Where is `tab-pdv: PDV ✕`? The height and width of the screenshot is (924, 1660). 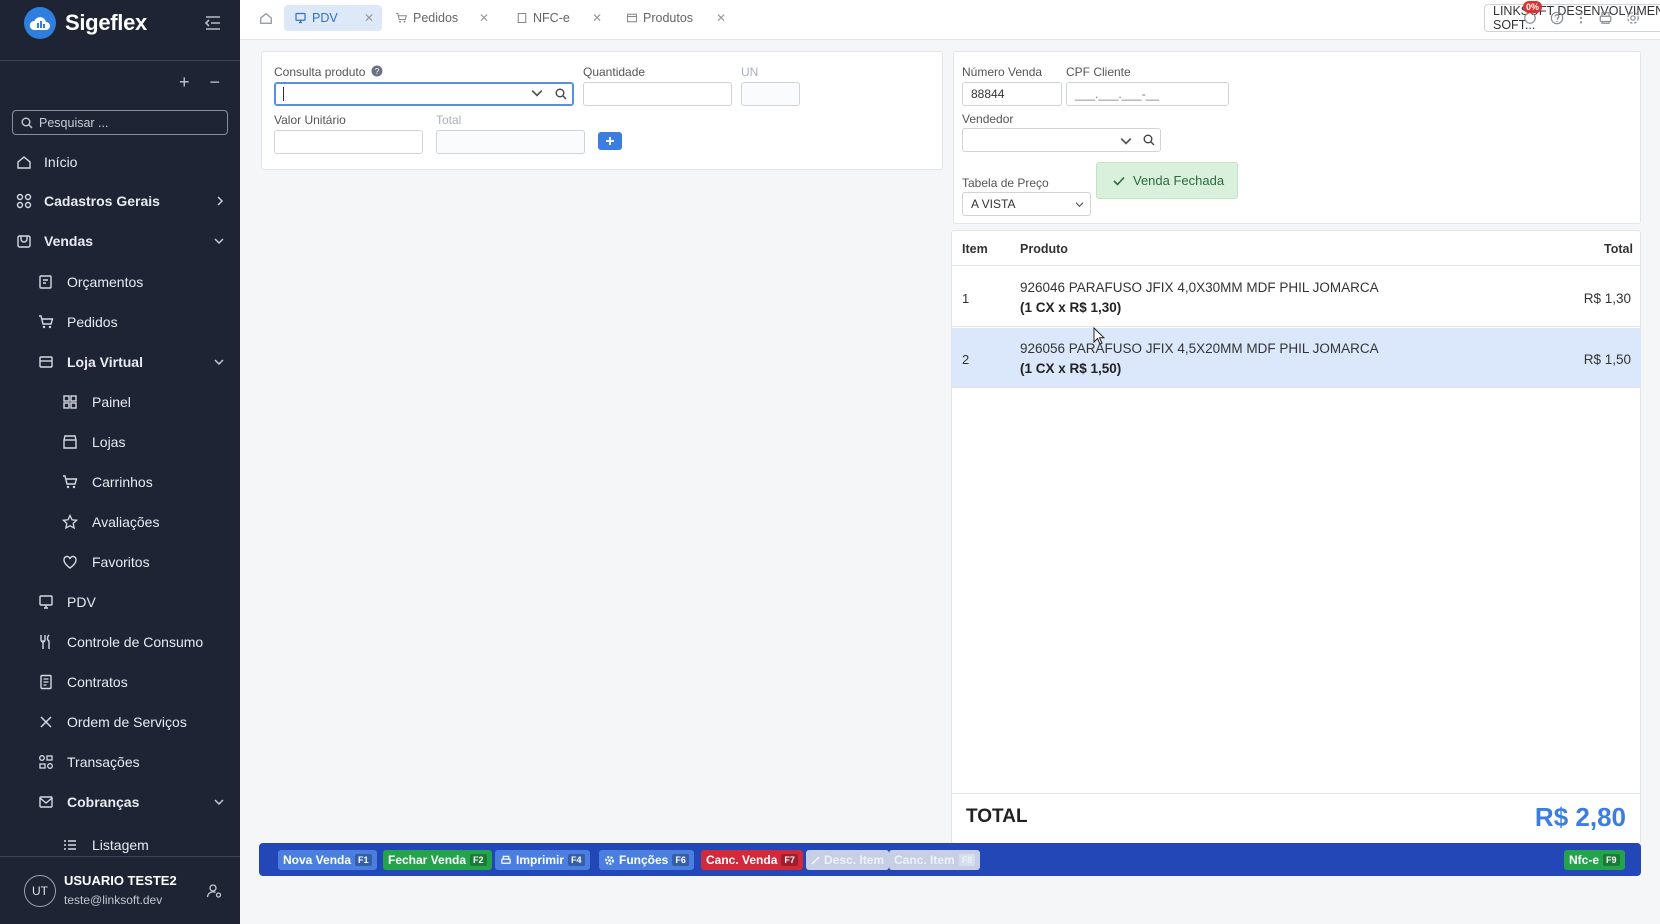
tab-pdv: PDV ✕ is located at coordinates (333, 18).